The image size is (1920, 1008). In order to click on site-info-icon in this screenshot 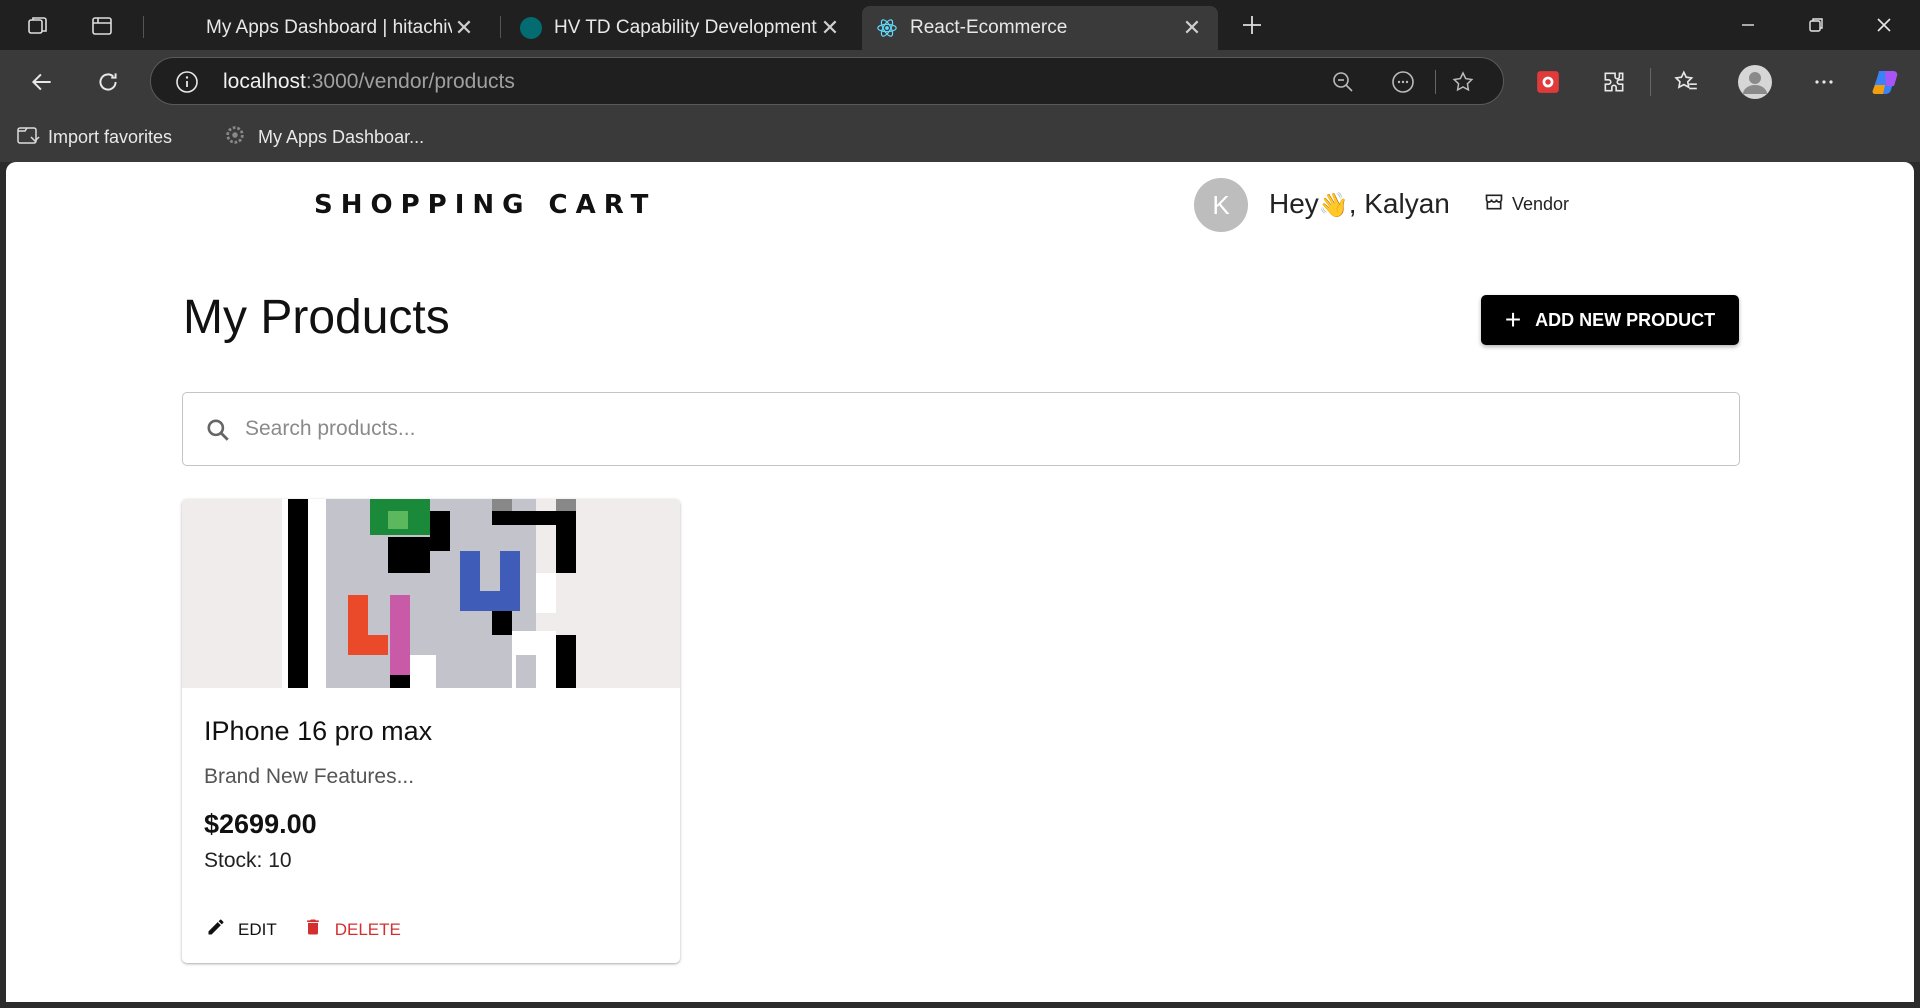, I will do `click(187, 84)`.